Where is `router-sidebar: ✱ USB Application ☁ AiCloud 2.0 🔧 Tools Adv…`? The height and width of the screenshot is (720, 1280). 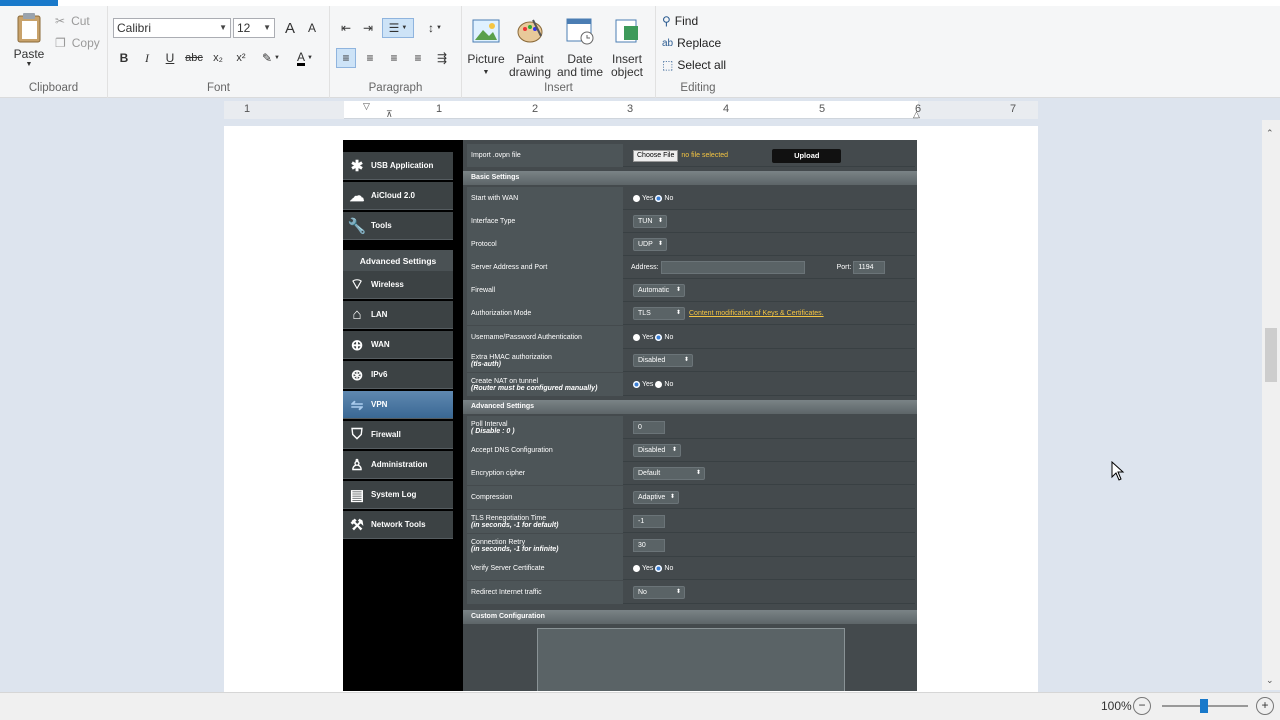
router-sidebar: ✱ USB Application ☁ AiCloud 2.0 🔧 Tools Adv… is located at coordinates (402, 415).